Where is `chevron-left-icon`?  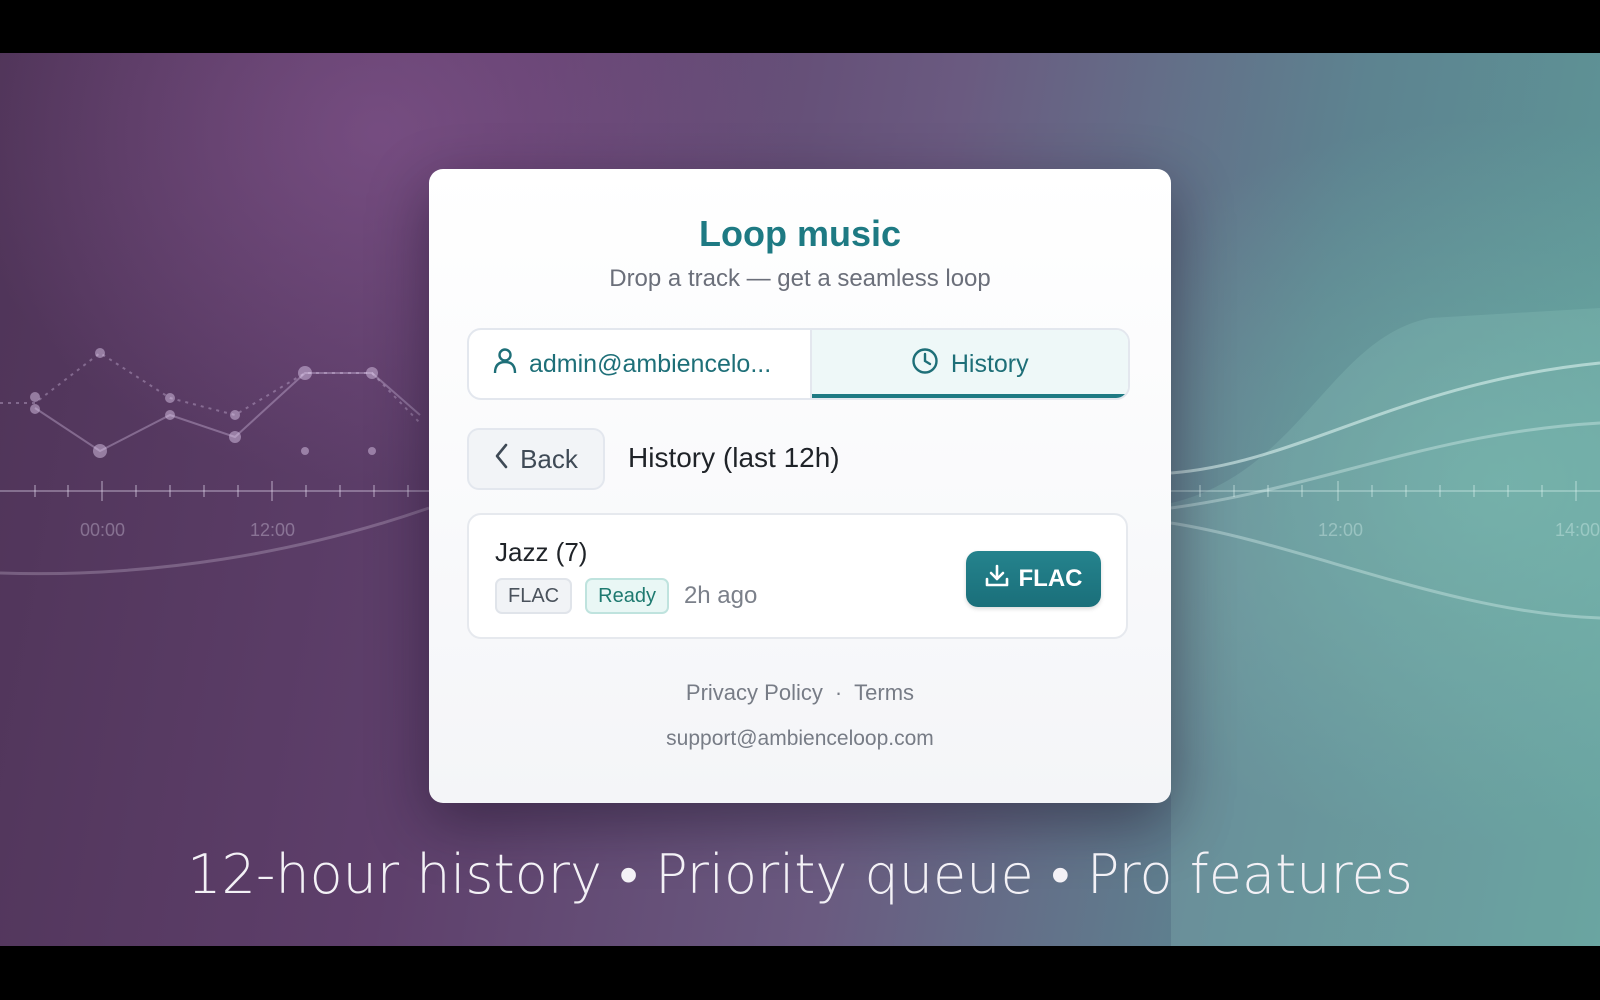
chevron-left-icon is located at coordinates (501, 459).